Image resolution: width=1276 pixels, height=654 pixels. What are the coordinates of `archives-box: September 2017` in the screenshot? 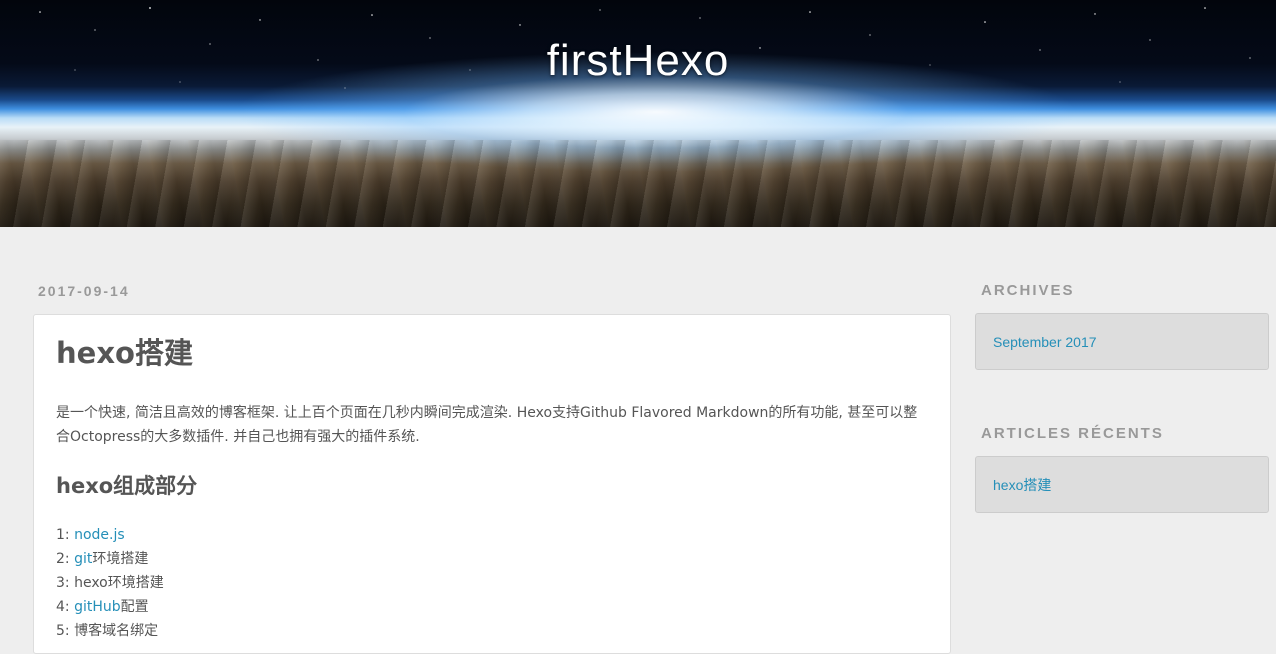 It's located at (1122, 341).